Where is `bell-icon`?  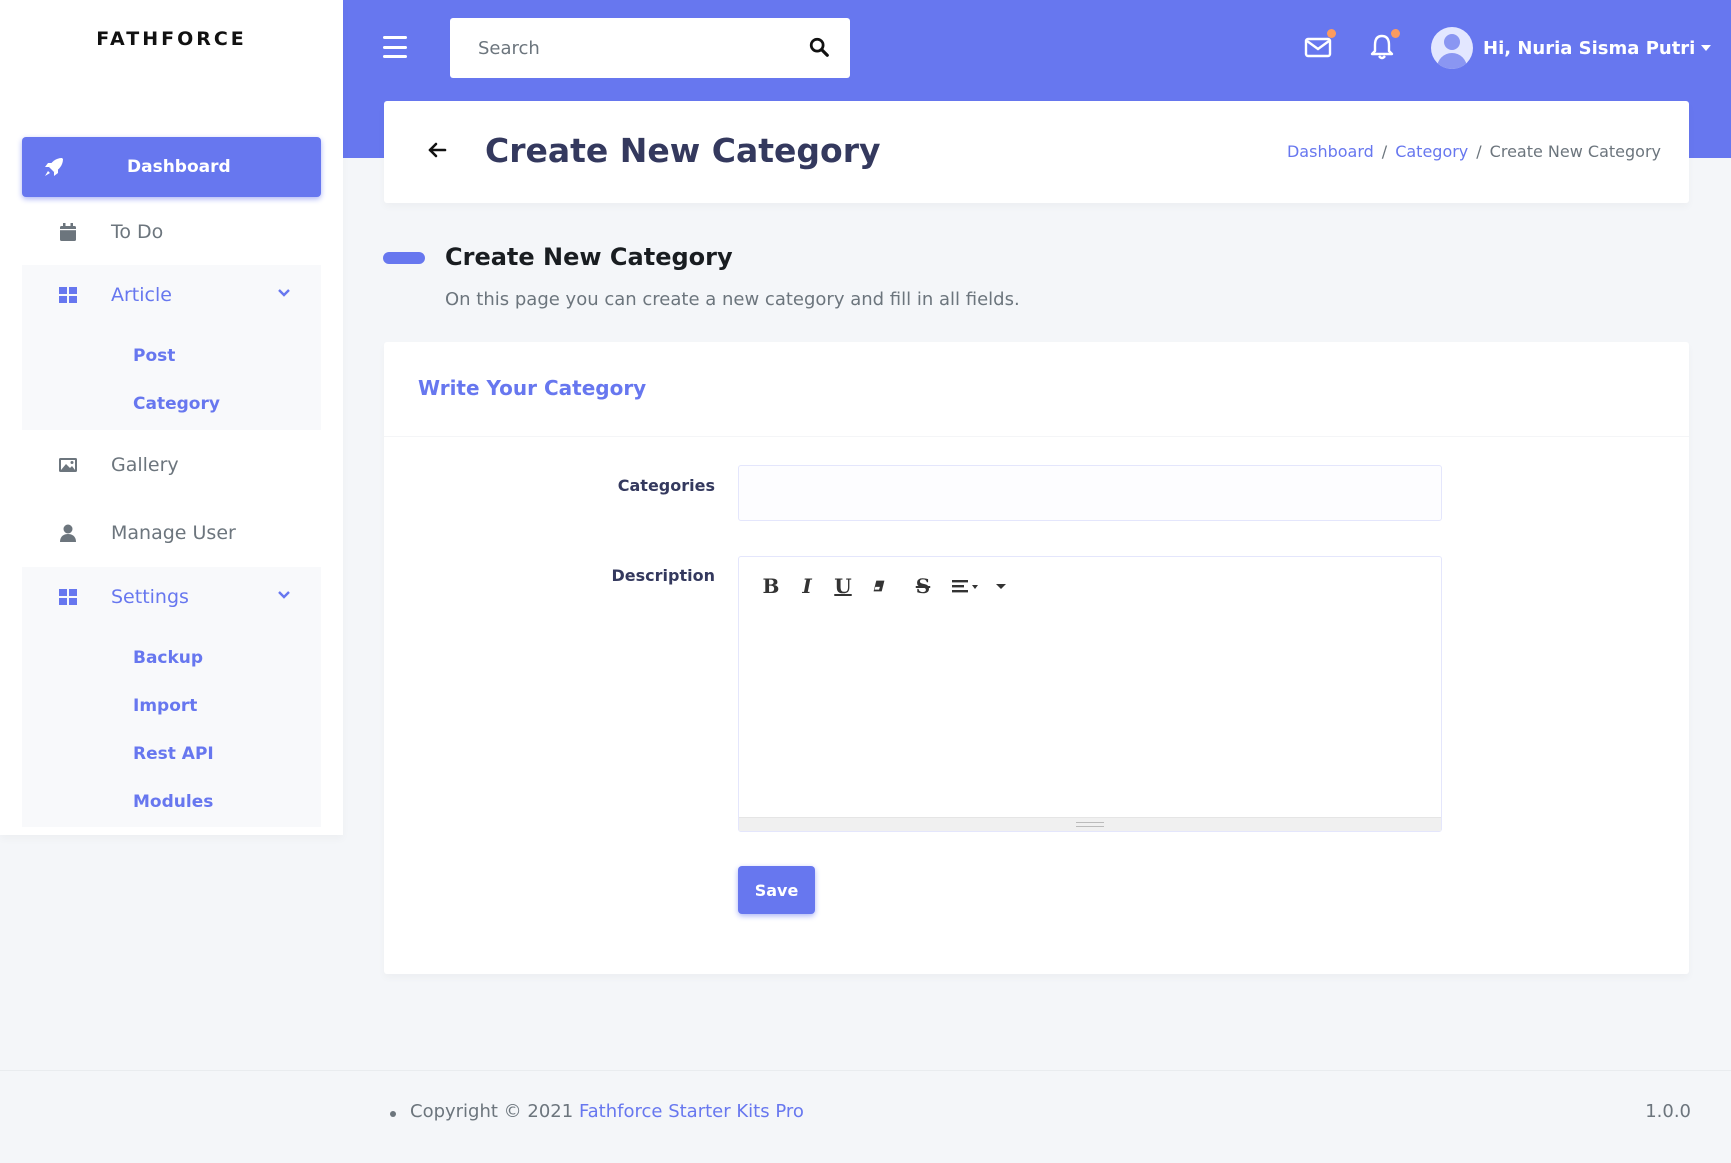
bell-icon is located at coordinates (1383, 45).